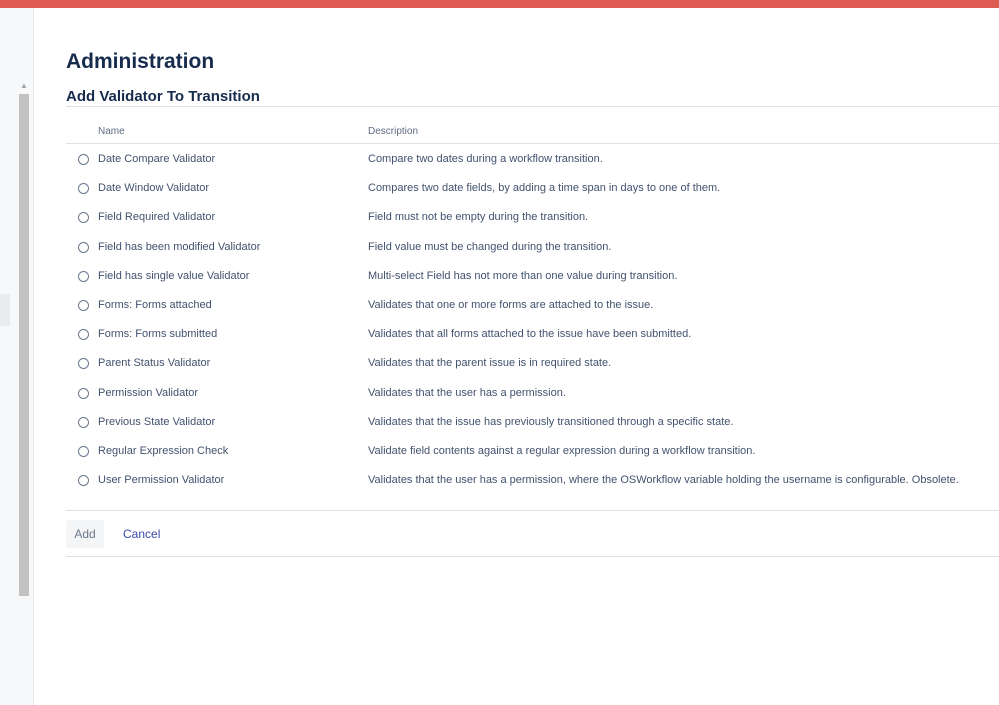 The image size is (999, 705). Describe the element at coordinates (85, 534) in the screenshot. I see `add-button: Add` at that location.